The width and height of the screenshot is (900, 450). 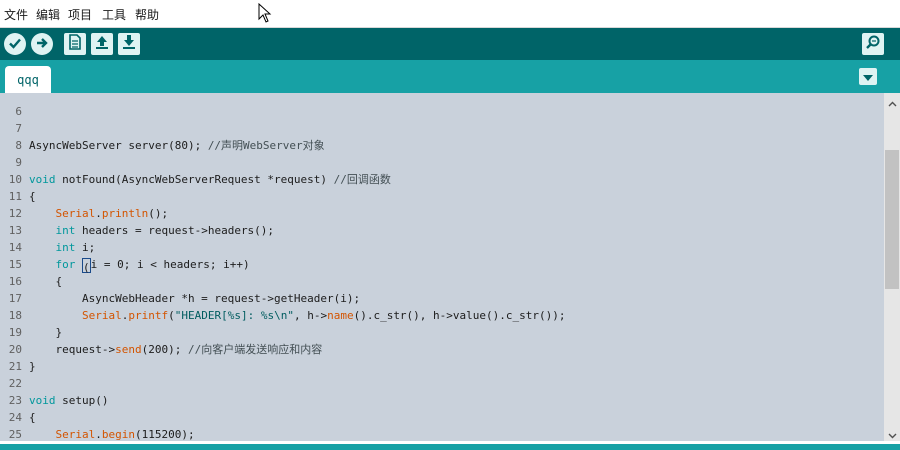 I want to click on scroll-down-button, so click(x=892, y=433).